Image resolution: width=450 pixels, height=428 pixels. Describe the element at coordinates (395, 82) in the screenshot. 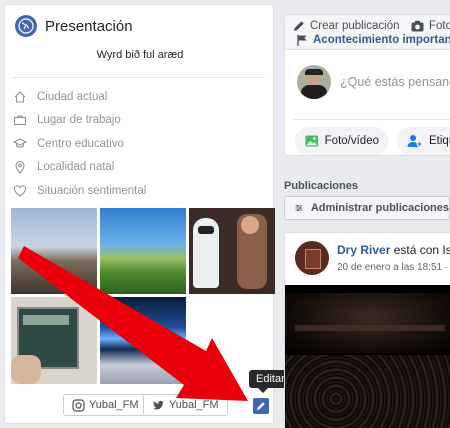

I see `status-input: ¿Qué estás pensando` at that location.